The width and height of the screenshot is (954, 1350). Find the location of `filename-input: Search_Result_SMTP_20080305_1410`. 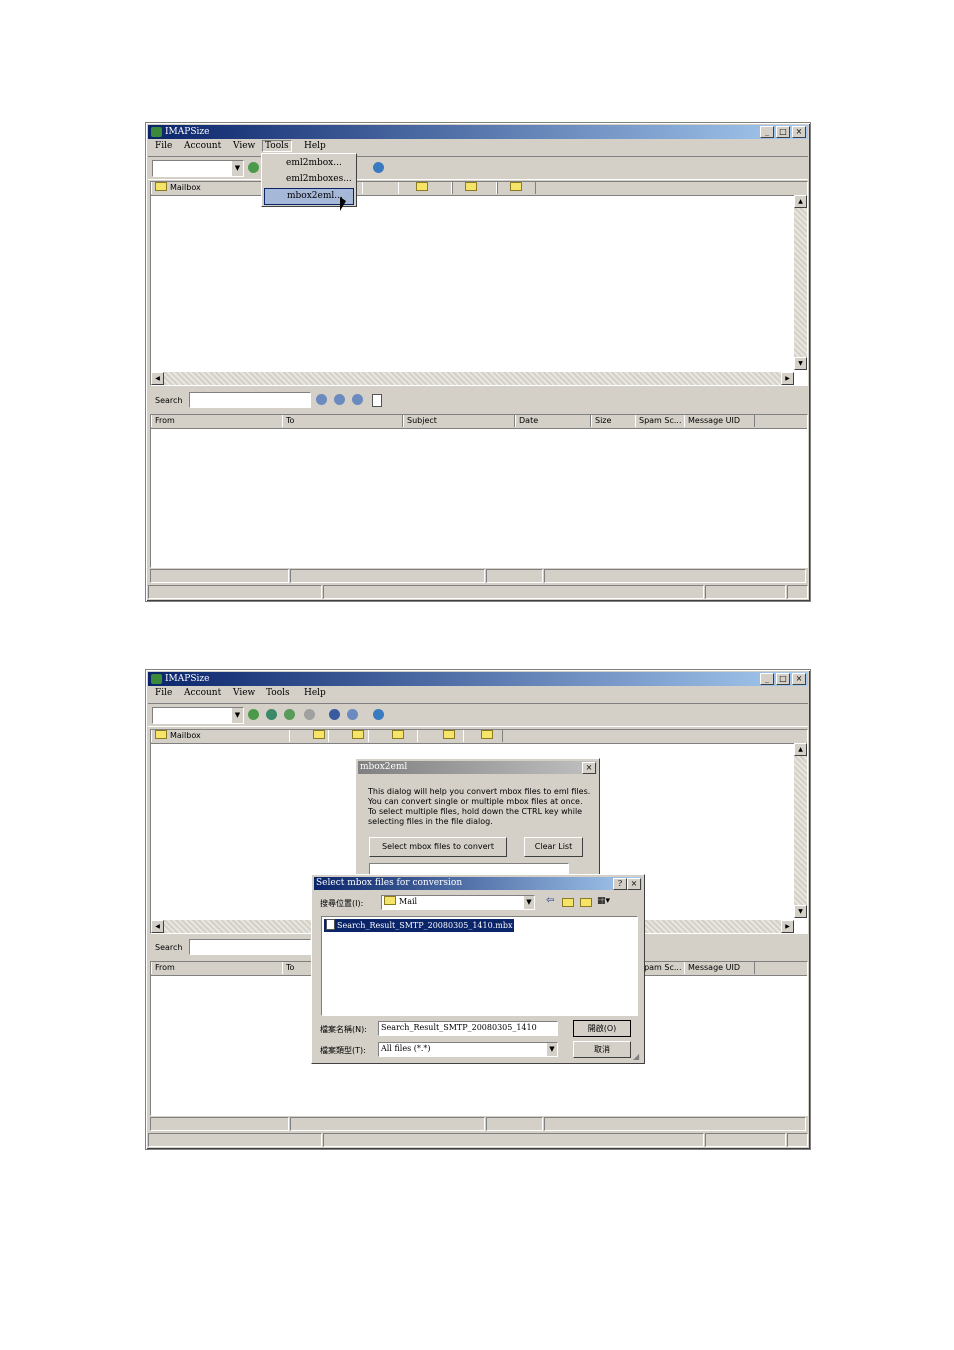

filename-input: Search_Result_SMTP_20080305_1410 is located at coordinates (468, 1028).